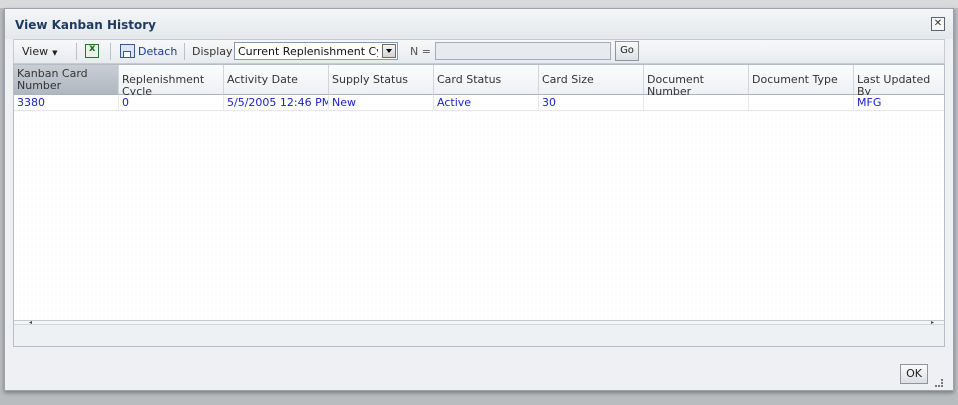 The image size is (958, 405). I want to click on n-label: N =, so click(420, 51).